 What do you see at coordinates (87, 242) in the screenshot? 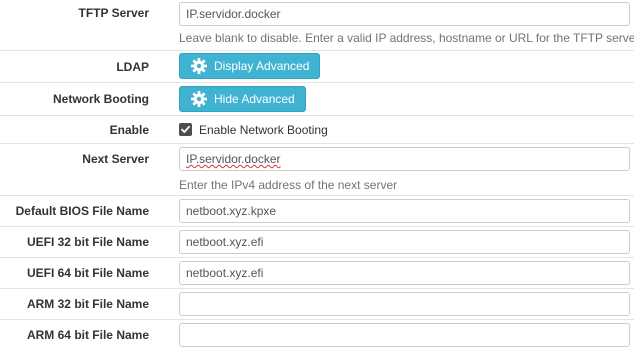
I see `uefi32-file-label: UEFI 32 bit File Name` at bounding box center [87, 242].